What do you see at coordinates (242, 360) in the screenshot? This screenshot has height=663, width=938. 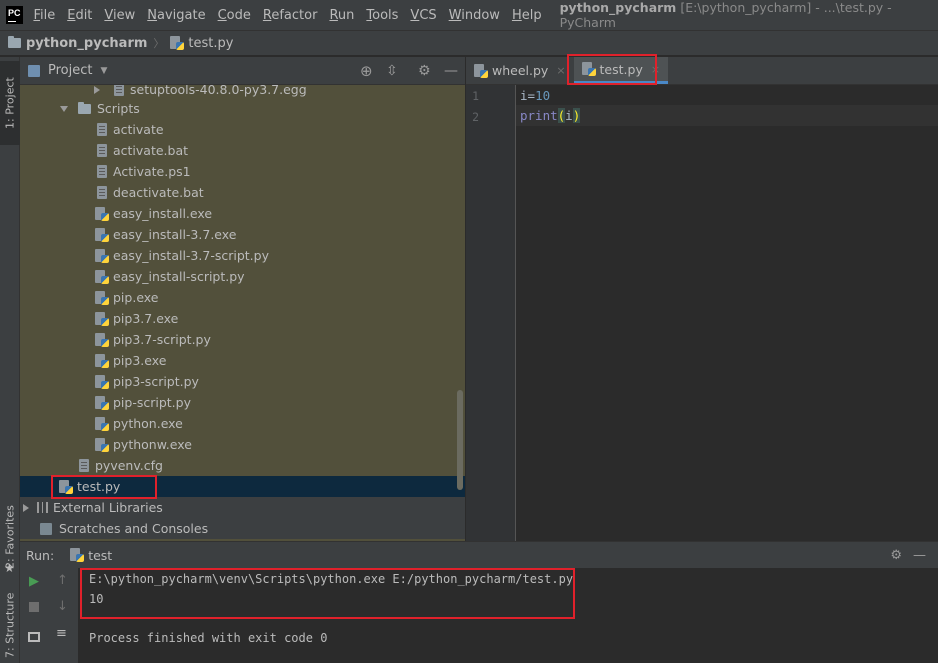 I see `tree-item: pip3.exe` at bounding box center [242, 360].